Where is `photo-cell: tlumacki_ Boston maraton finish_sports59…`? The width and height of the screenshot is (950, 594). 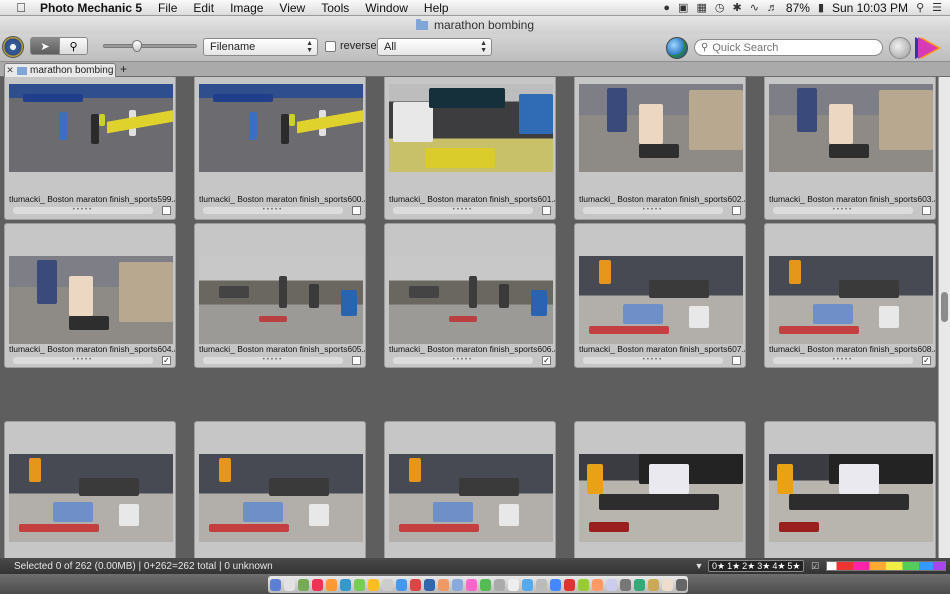
photo-cell: tlumacki_ Boston maraton finish_sports59… is located at coordinates (90, 148).